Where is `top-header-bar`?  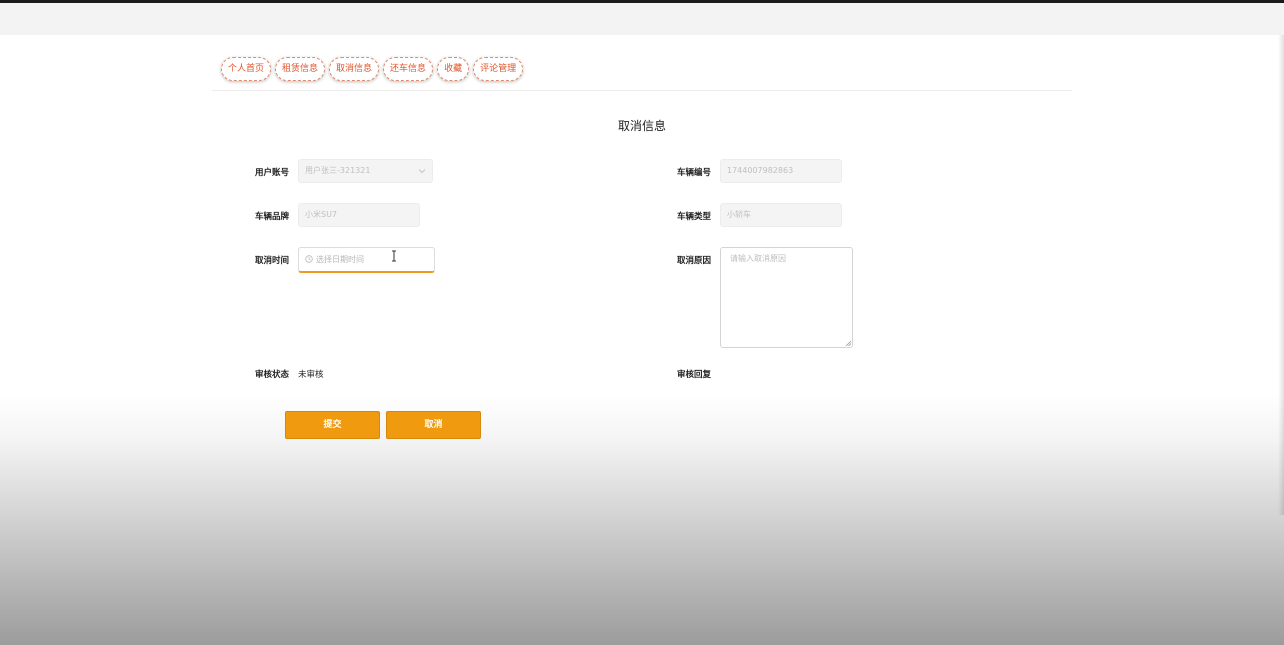 top-header-bar is located at coordinates (642, 19).